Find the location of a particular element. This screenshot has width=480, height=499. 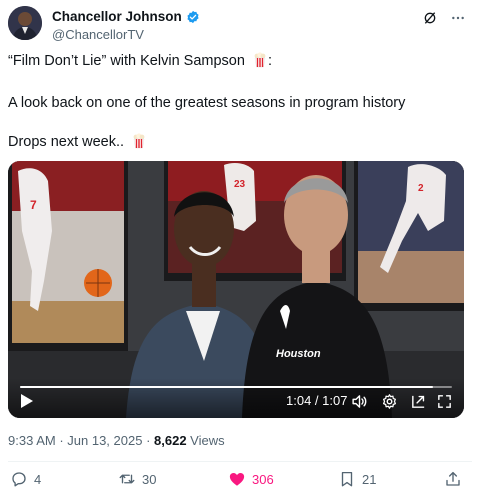

bookmark-count: 21 is located at coordinates (369, 479).